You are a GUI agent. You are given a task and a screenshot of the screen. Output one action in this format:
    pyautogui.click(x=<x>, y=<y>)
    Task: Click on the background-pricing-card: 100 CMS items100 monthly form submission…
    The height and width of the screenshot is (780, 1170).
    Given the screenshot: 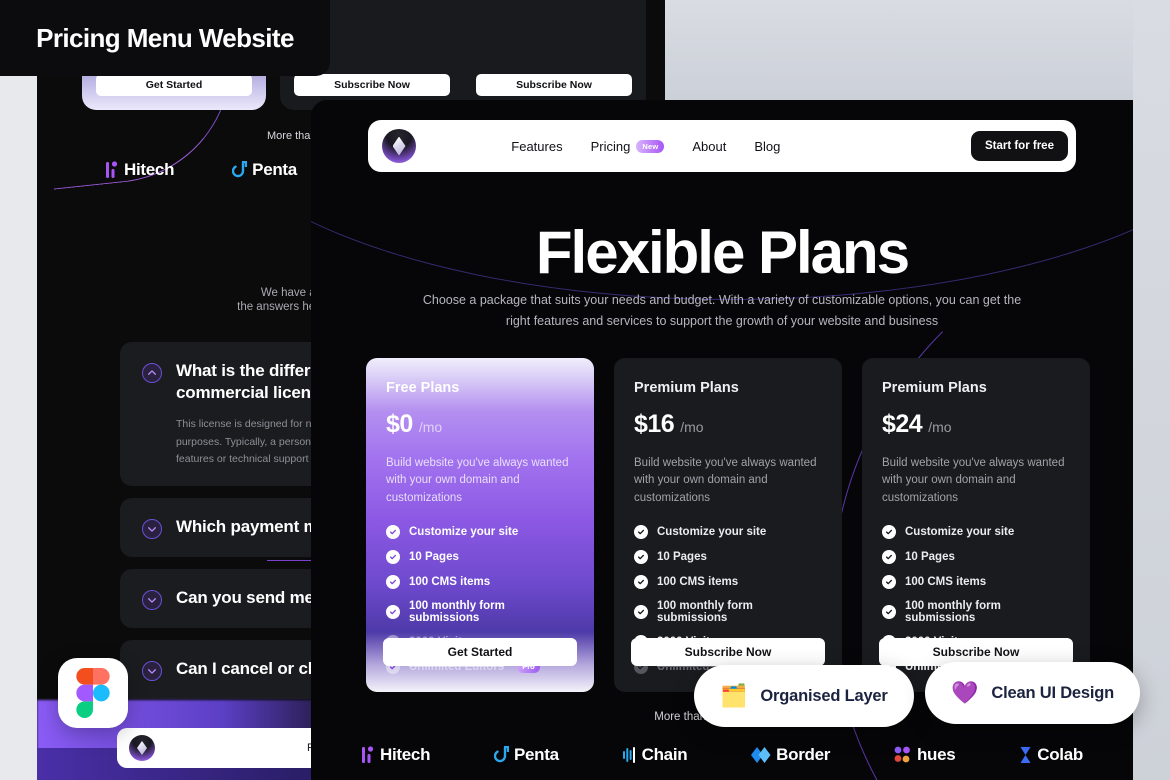 What is the action you would take?
    pyautogui.click(x=554, y=55)
    